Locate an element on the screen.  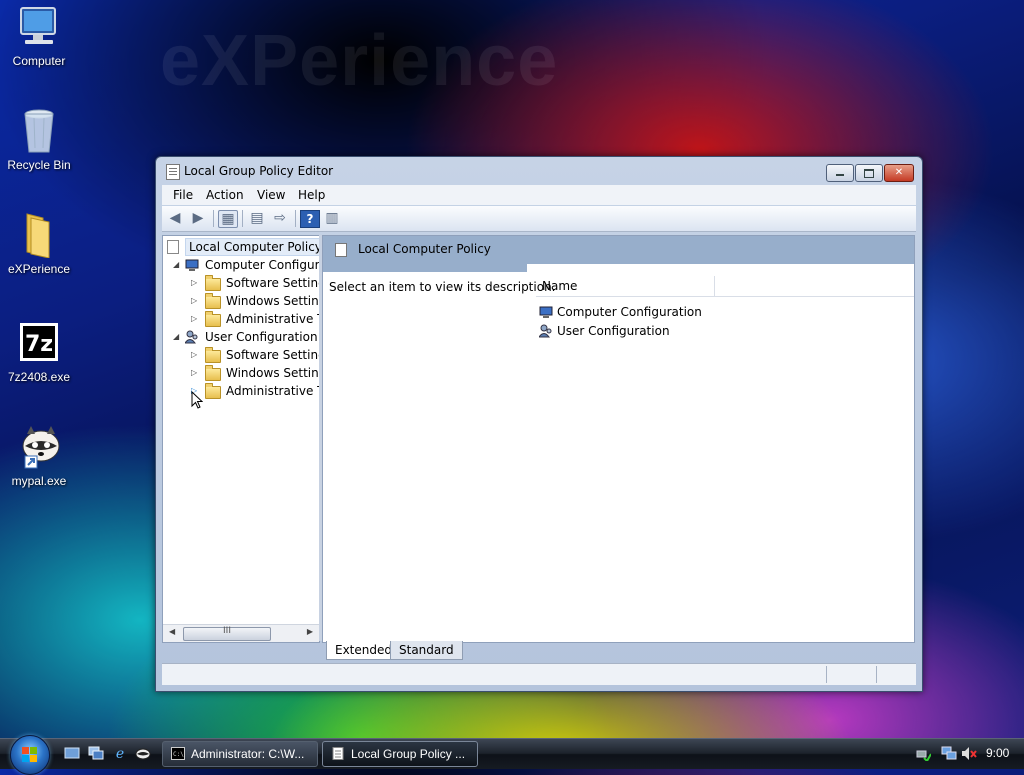
tree-root-label: Local Computer Policy is located at coordinates (252, 247).